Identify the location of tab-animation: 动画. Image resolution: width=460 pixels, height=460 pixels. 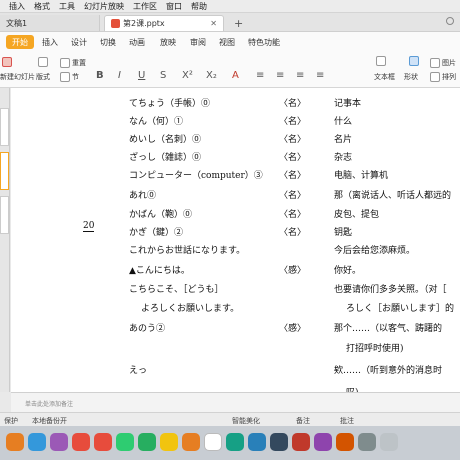
(137, 42).